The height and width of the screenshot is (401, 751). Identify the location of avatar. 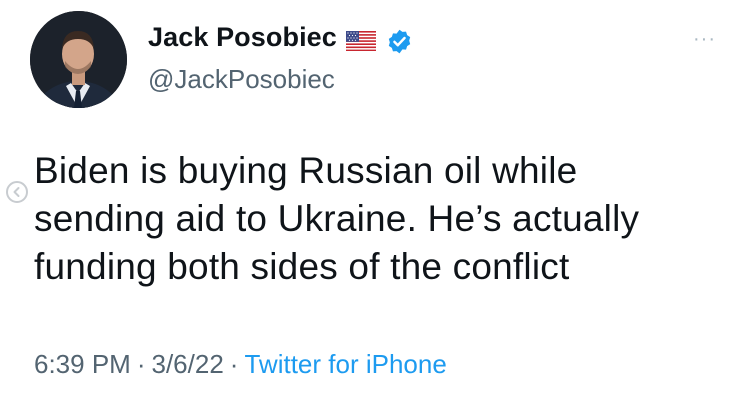
(78, 59).